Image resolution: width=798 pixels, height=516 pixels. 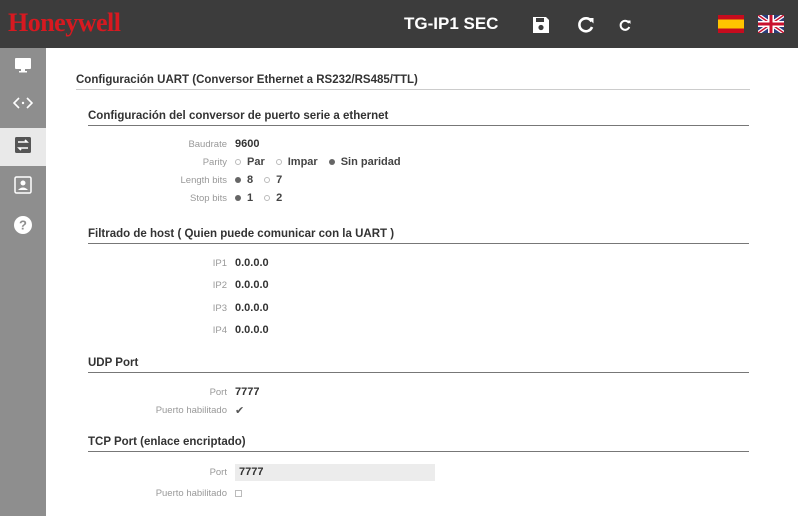 What do you see at coordinates (219, 308) in the screenshot?
I see `ip3-label: IP3` at bounding box center [219, 308].